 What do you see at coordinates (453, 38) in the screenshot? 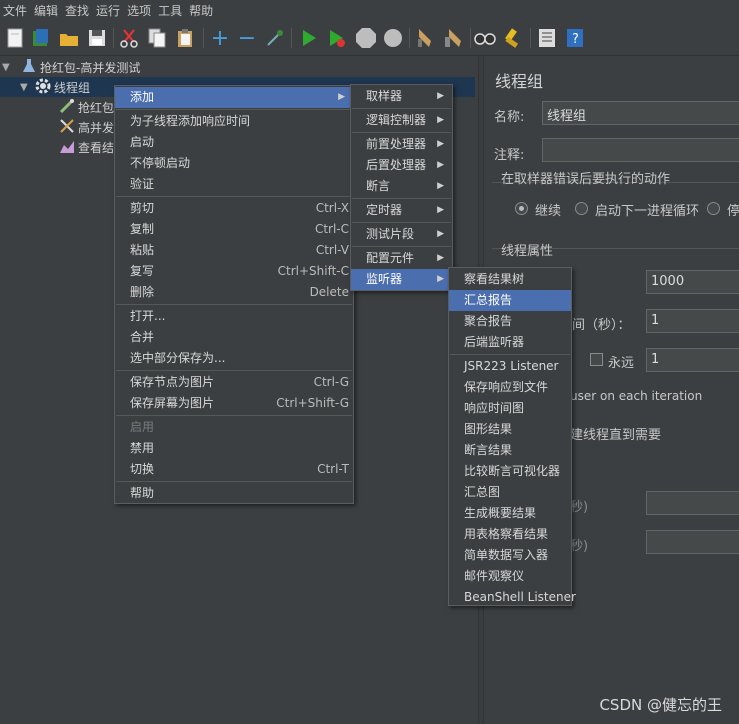
I see `clear-all-icon` at bounding box center [453, 38].